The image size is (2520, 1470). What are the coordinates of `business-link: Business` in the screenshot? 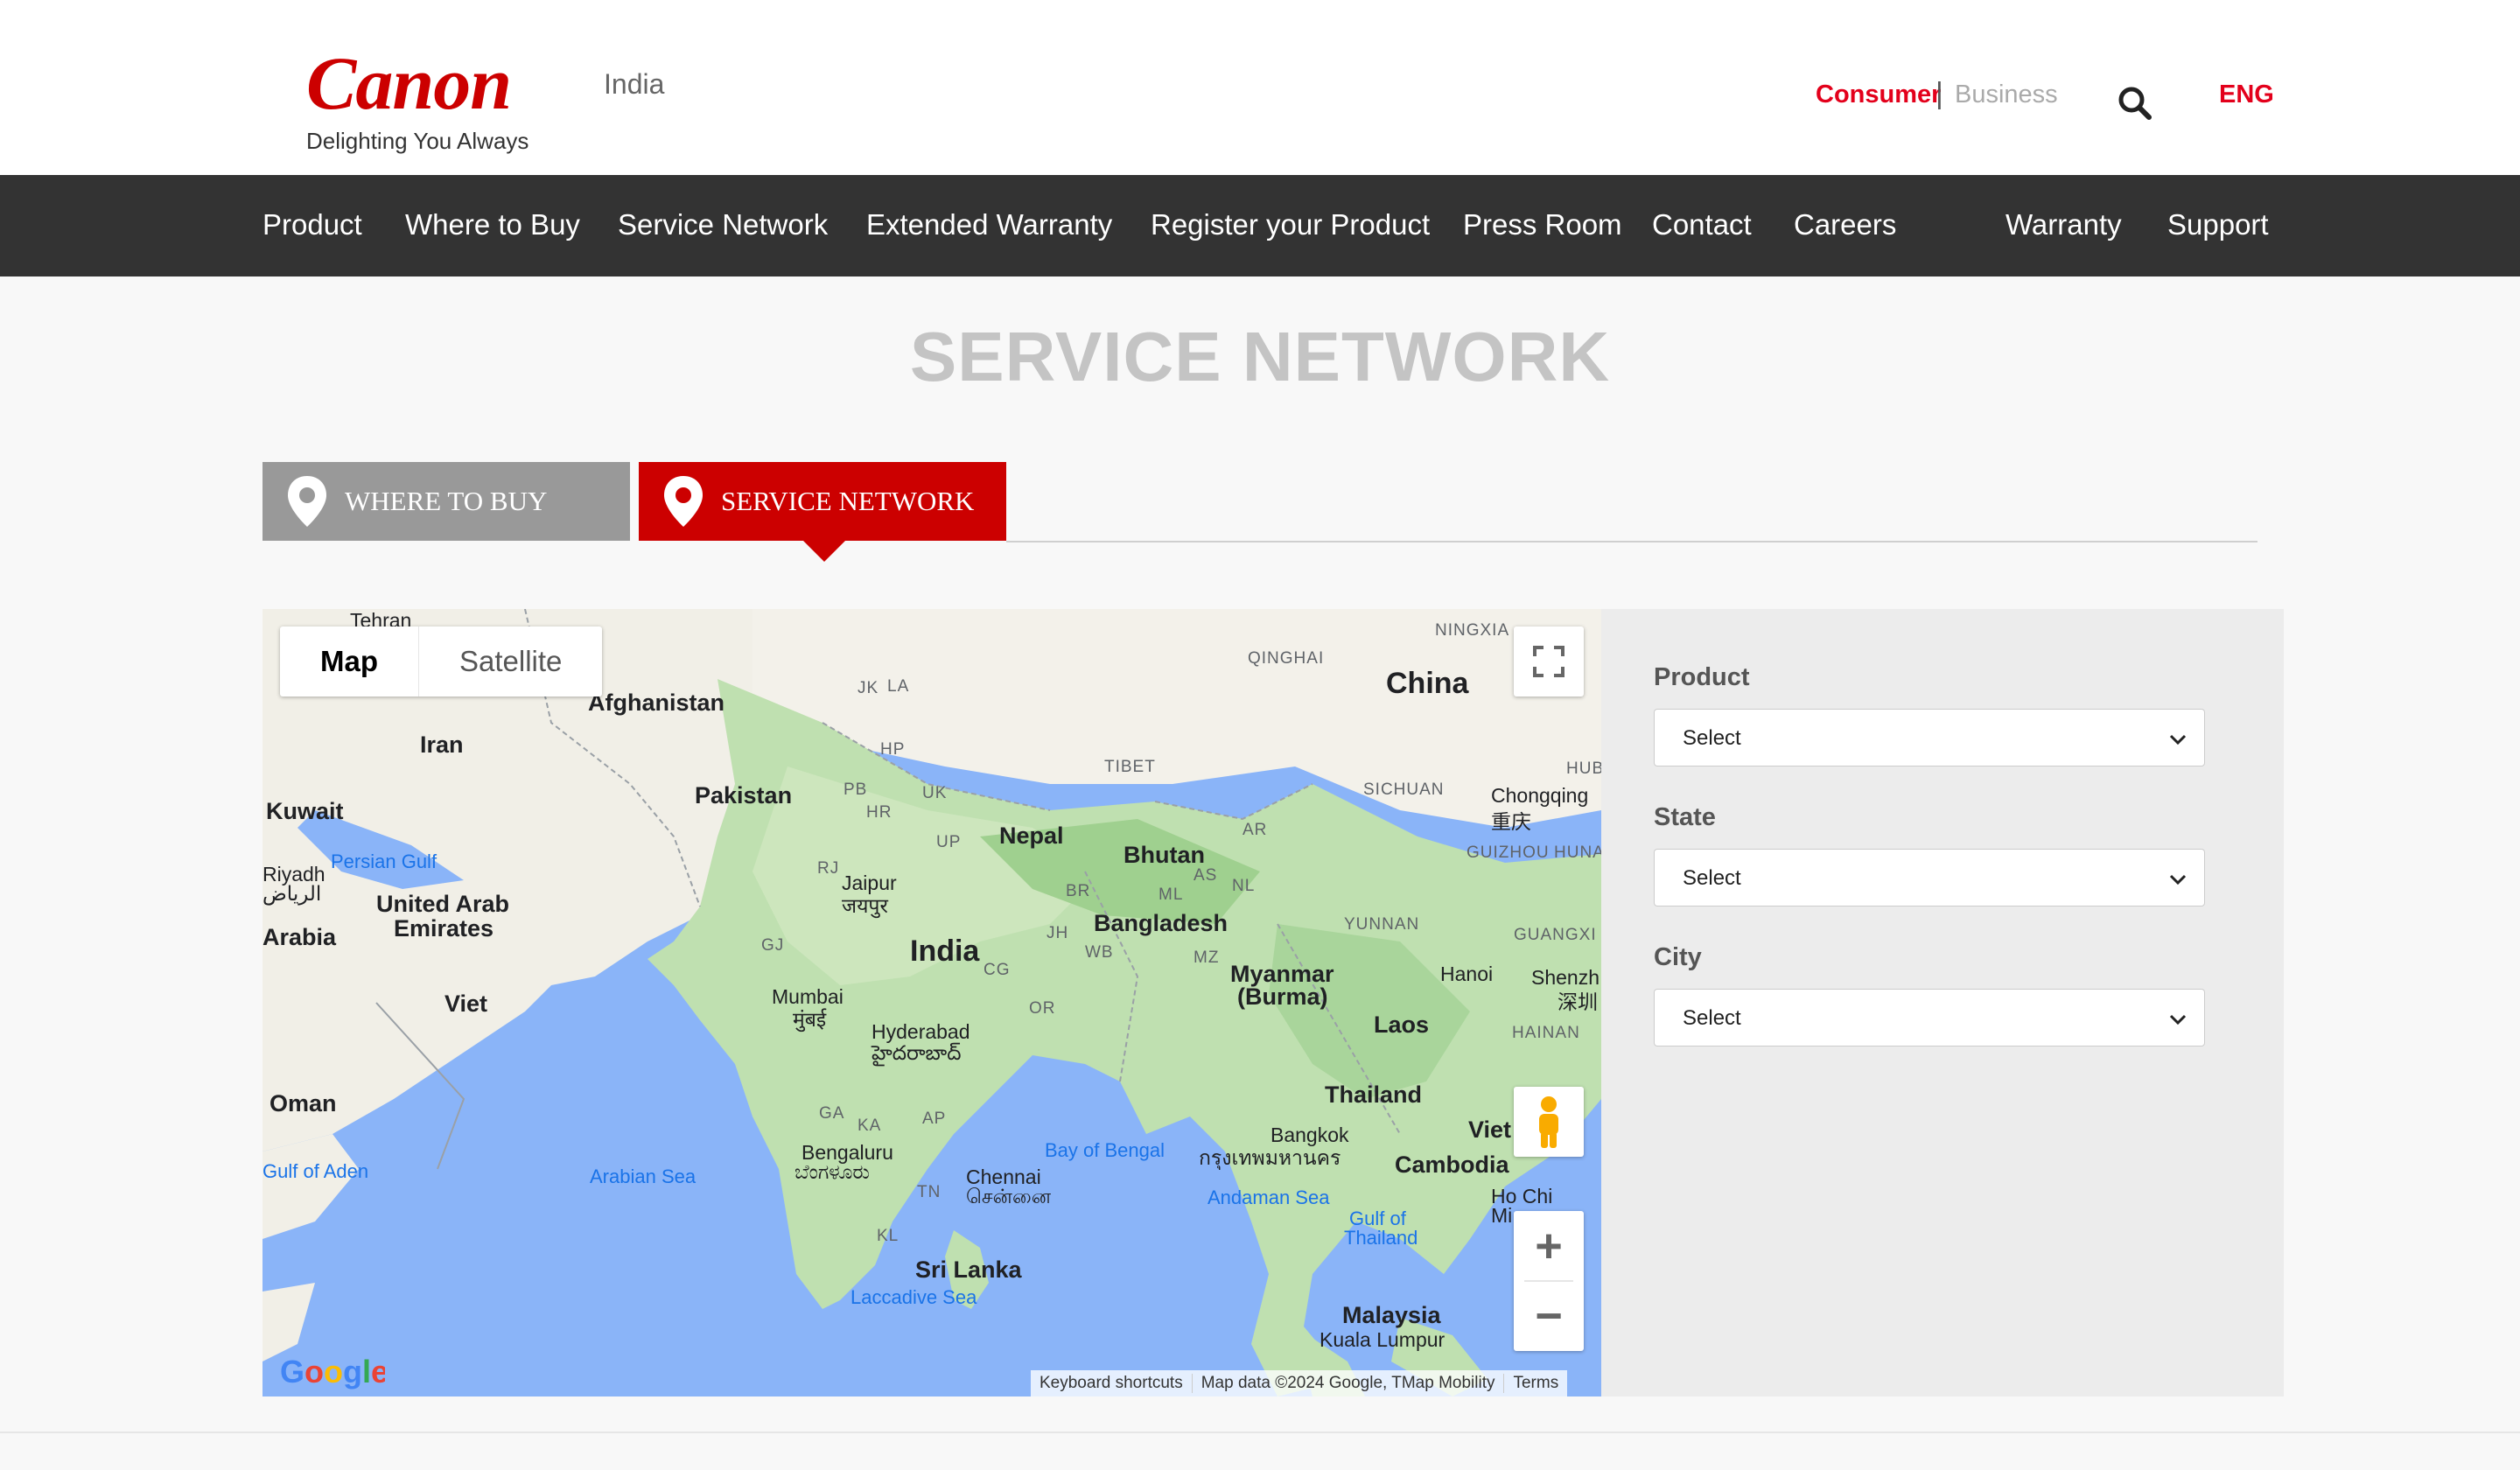 It's located at (2006, 94).